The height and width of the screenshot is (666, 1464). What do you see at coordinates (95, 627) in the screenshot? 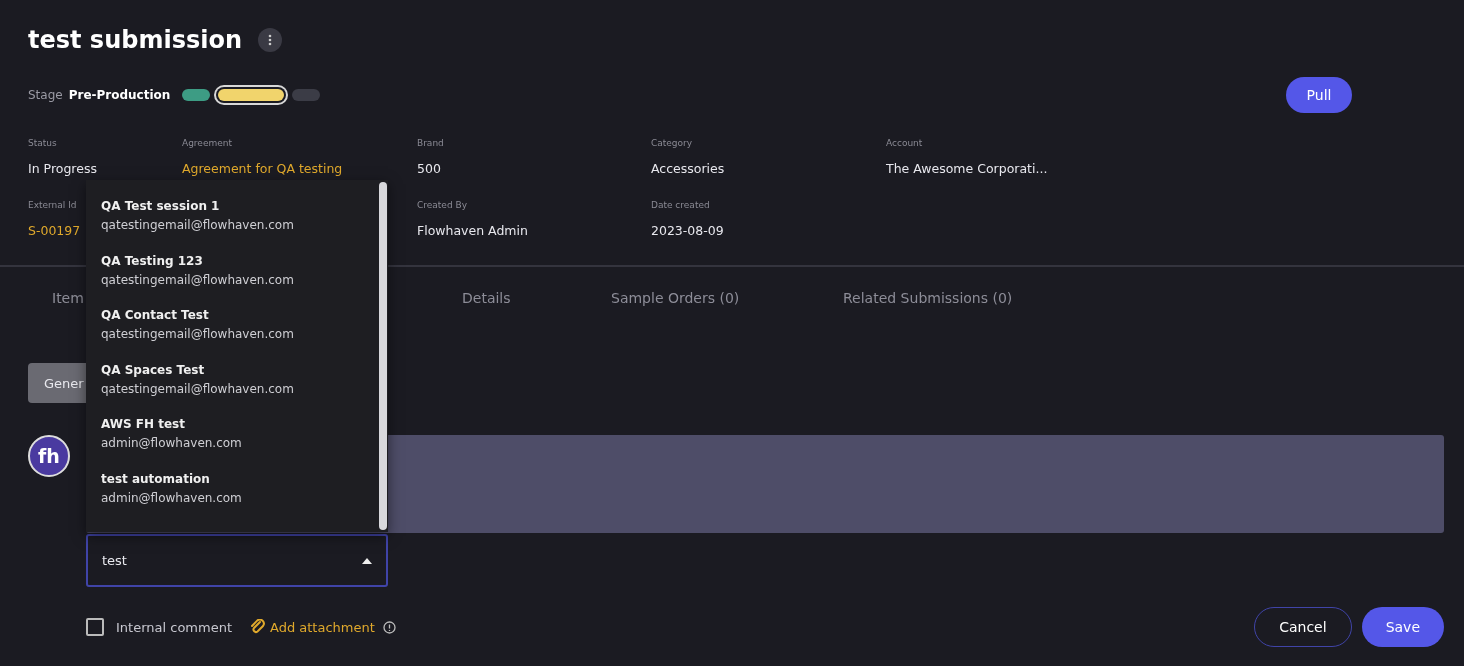
I see `checkbox` at bounding box center [95, 627].